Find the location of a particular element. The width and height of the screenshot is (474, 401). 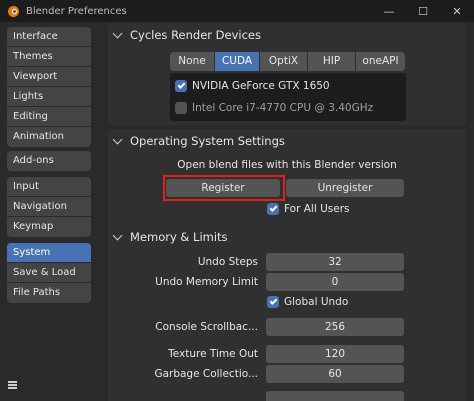

for-all-users-label: For All Users is located at coordinates (317, 209).